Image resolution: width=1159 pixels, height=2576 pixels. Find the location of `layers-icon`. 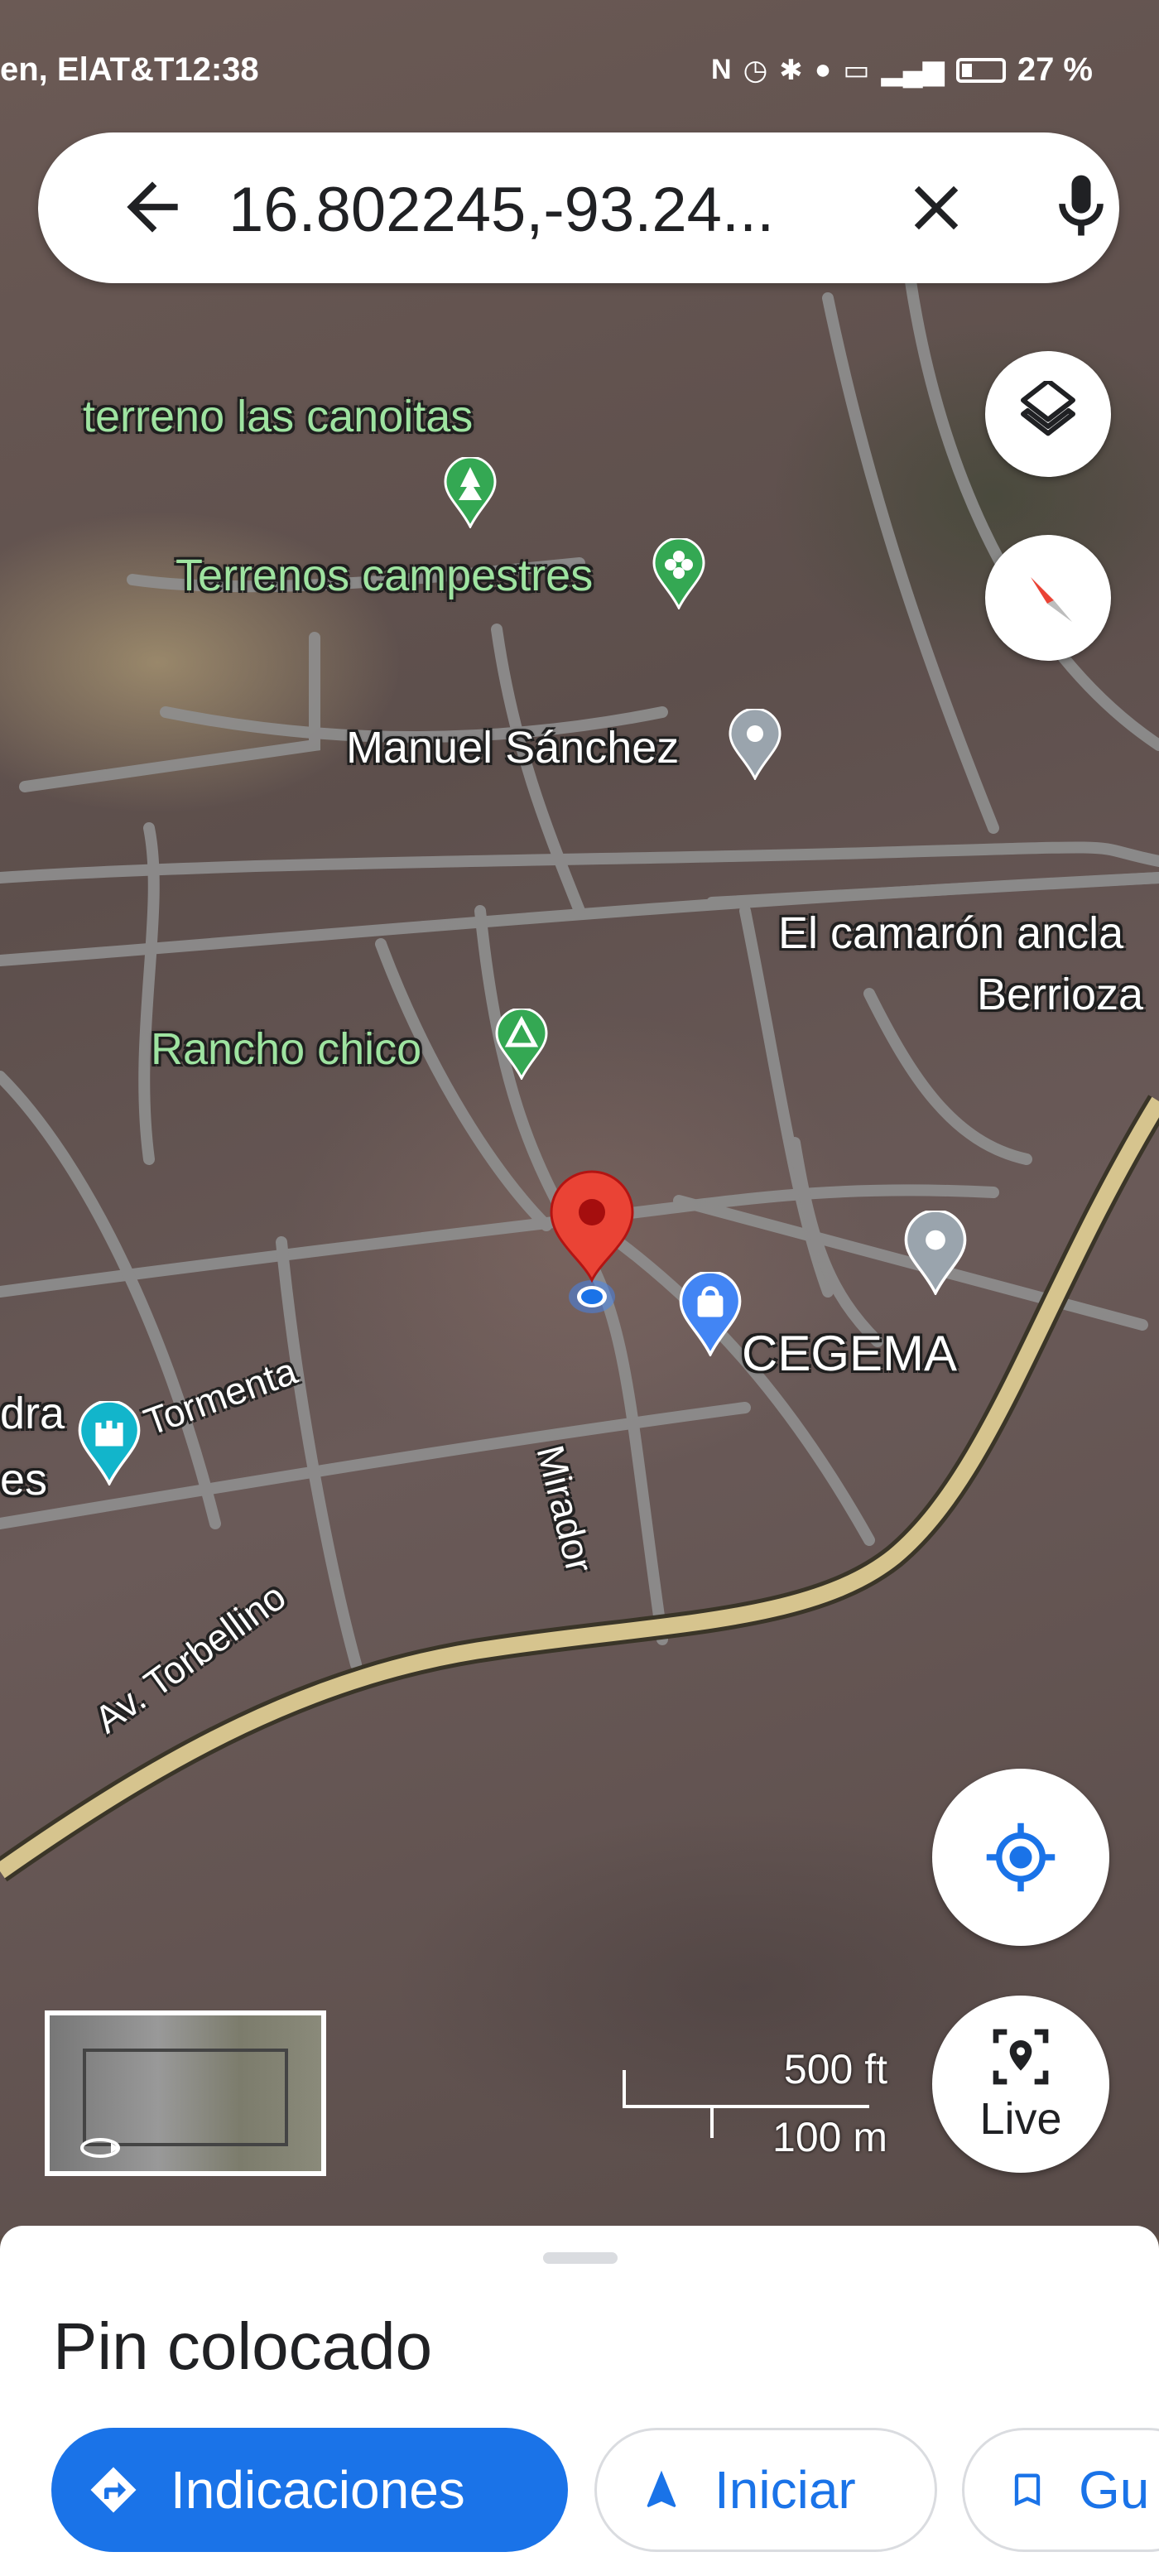

layers-icon is located at coordinates (1048, 408).